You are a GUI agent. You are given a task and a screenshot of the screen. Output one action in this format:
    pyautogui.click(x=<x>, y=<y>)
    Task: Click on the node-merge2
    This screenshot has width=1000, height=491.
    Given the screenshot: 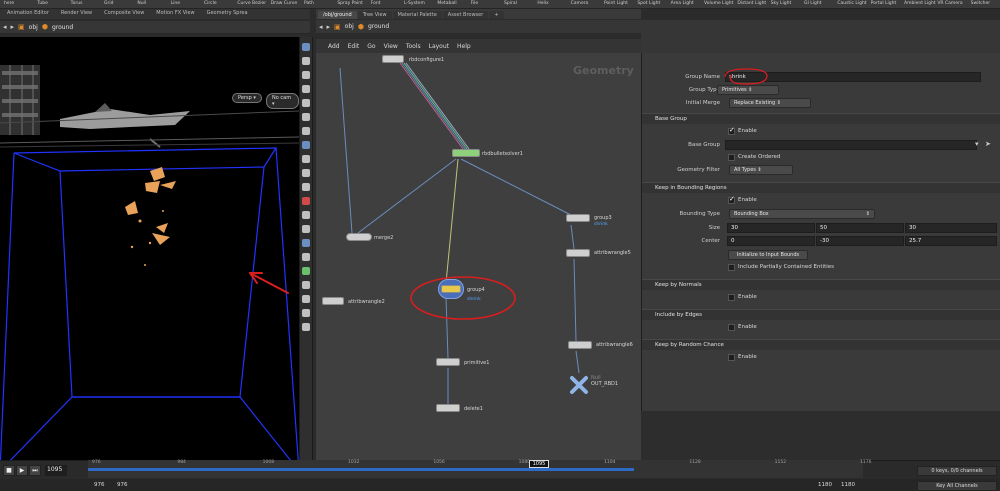 What is the action you would take?
    pyautogui.click(x=359, y=237)
    